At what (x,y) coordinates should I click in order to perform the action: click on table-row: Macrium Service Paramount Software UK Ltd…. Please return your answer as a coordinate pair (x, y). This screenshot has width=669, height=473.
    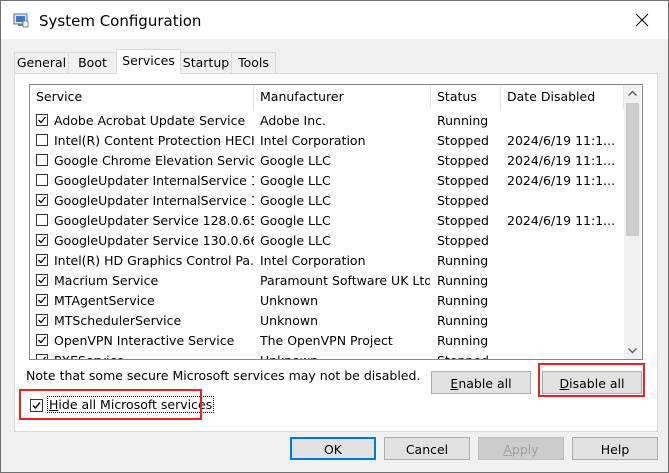
    Looking at the image, I should click on (327, 281).